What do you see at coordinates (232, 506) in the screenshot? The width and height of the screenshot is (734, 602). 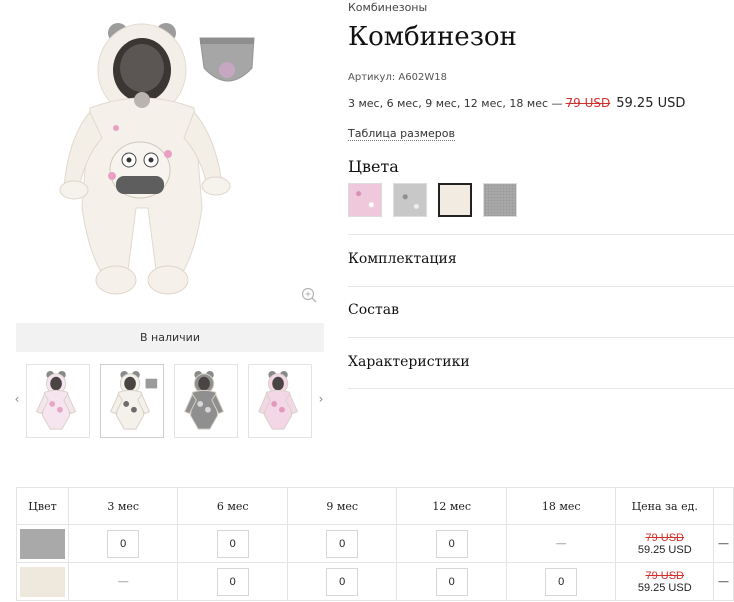 I see `col-header-size: 6 мес` at bounding box center [232, 506].